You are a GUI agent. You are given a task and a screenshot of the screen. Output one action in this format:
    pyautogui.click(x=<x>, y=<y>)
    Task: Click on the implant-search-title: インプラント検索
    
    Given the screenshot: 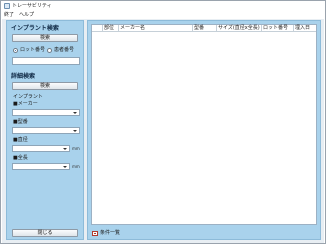 What is the action you would take?
    pyautogui.click(x=35, y=28)
    